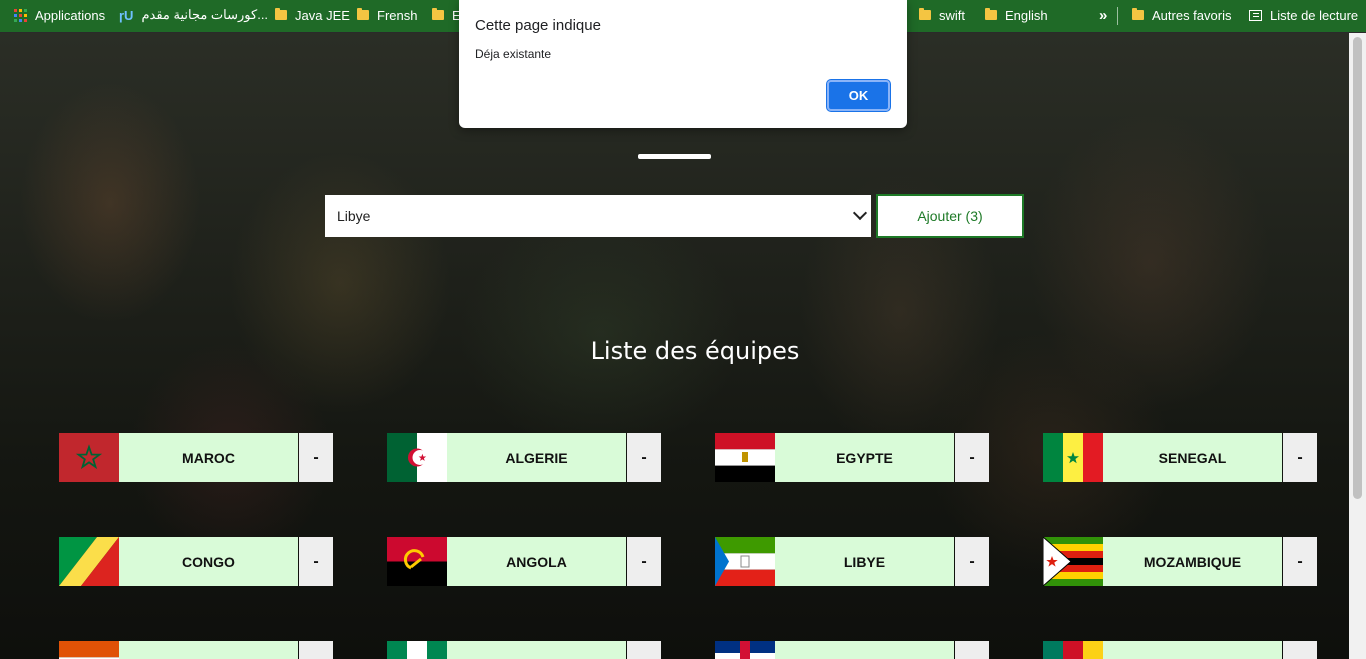  Describe the element at coordinates (1357, 268) in the screenshot. I see `scrollbar-thumb` at that location.